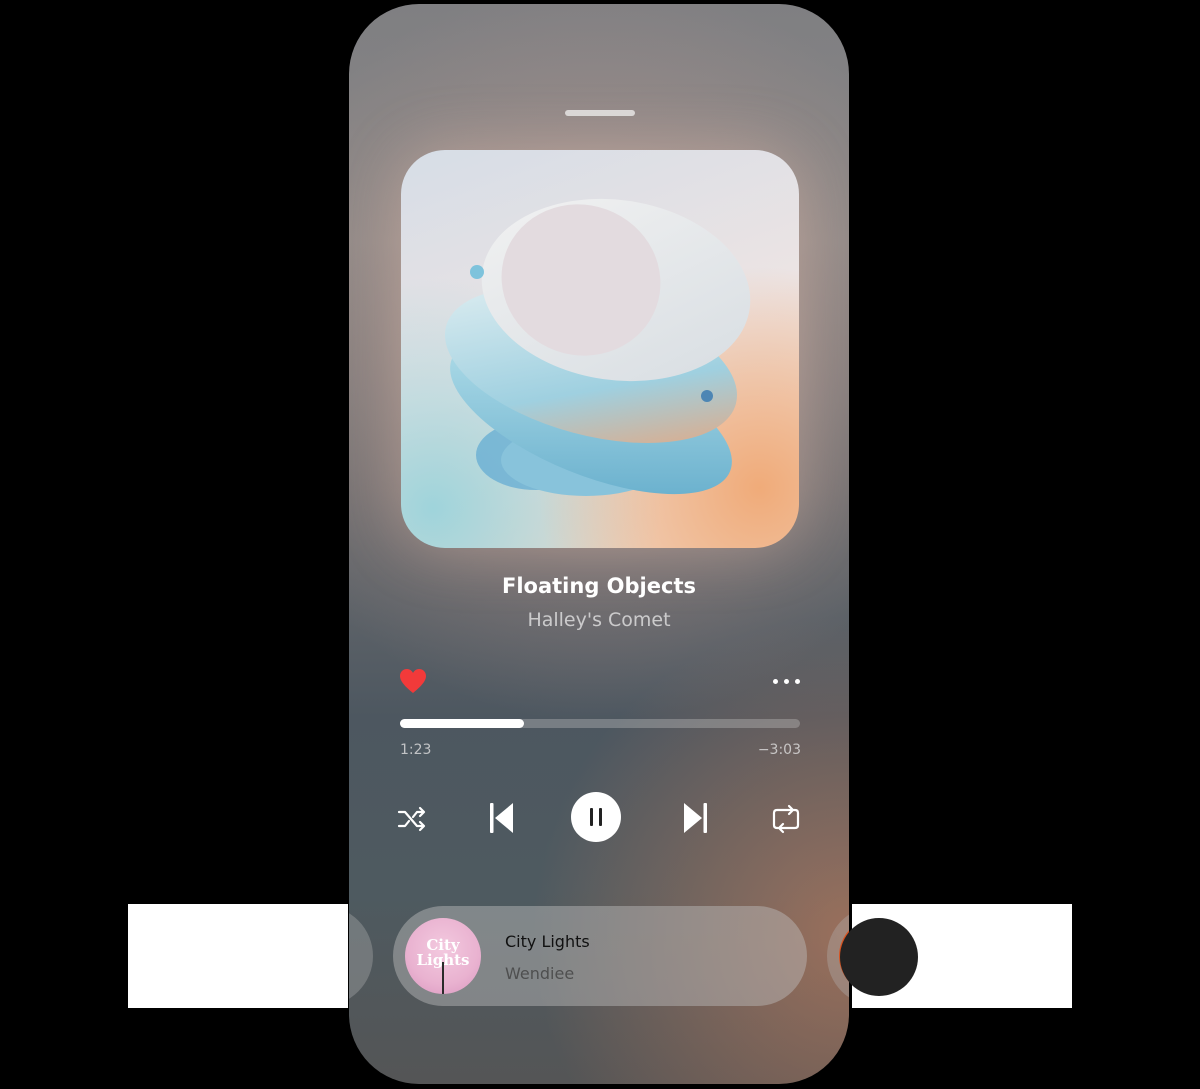 This screenshot has width=1200, height=1089. I want to click on queue-current-card: City Lights City Lights Wendiee, so click(600, 956).